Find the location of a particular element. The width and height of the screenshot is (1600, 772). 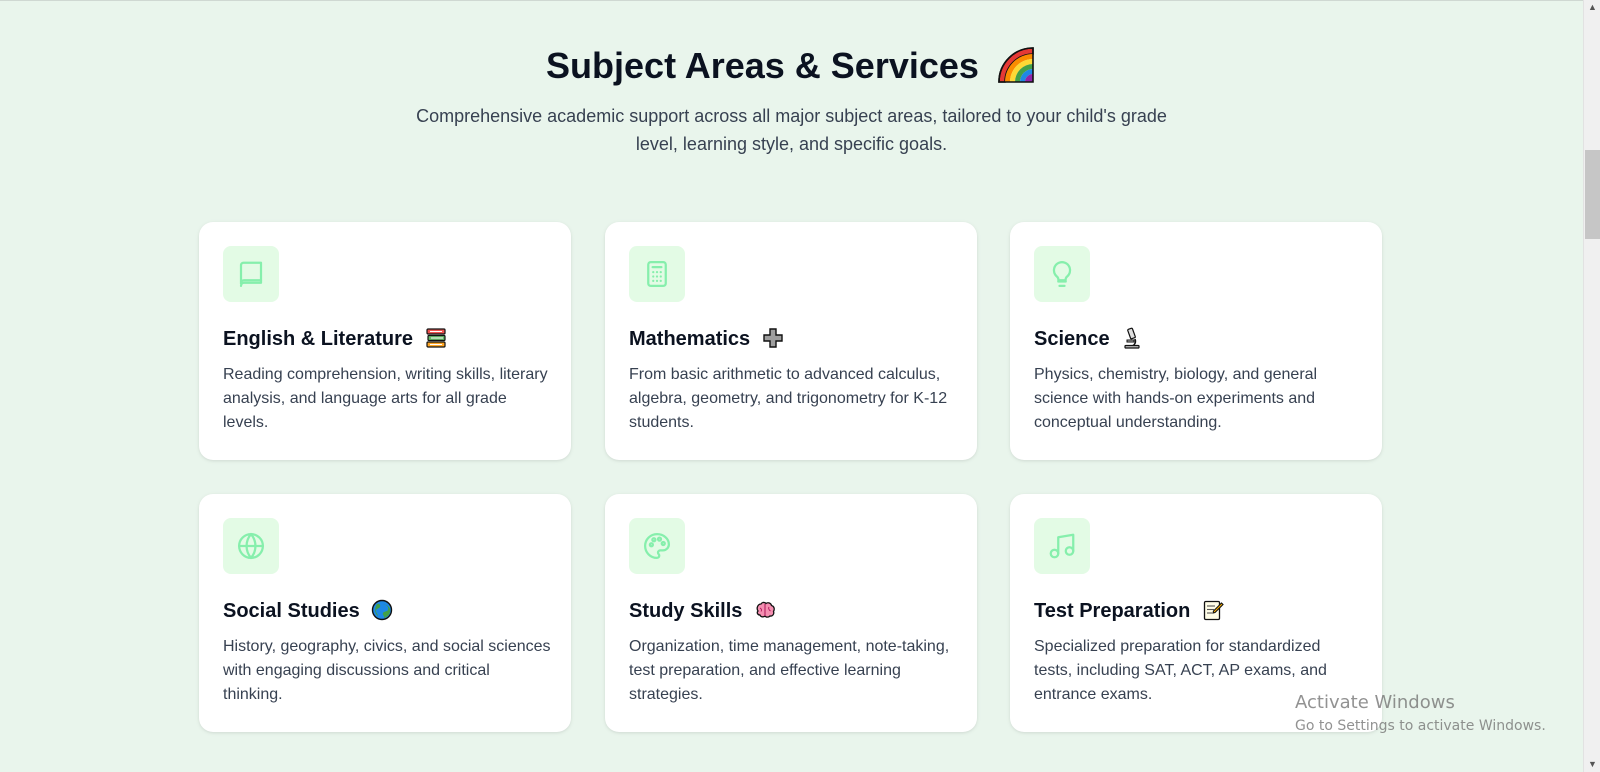

earth-emoji is located at coordinates (382, 610).